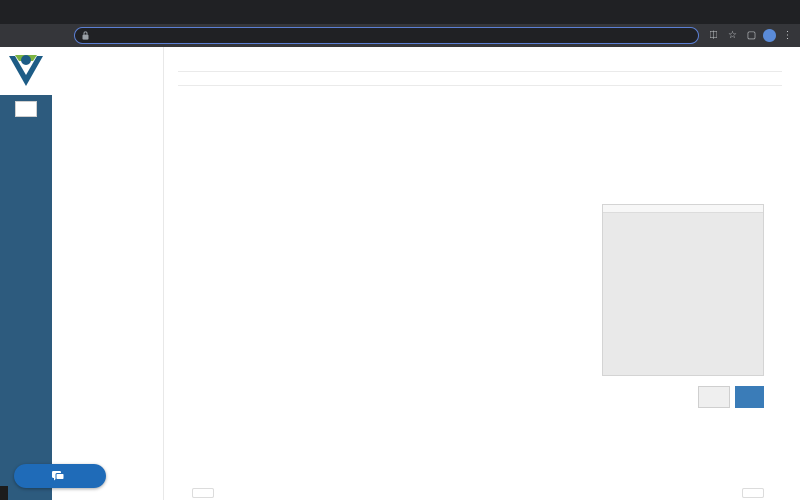 Image resolution: width=800 pixels, height=500 pixels. What do you see at coordinates (203, 493) in the screenshot?
I see `previous-button` at bounding box center [203, 493].